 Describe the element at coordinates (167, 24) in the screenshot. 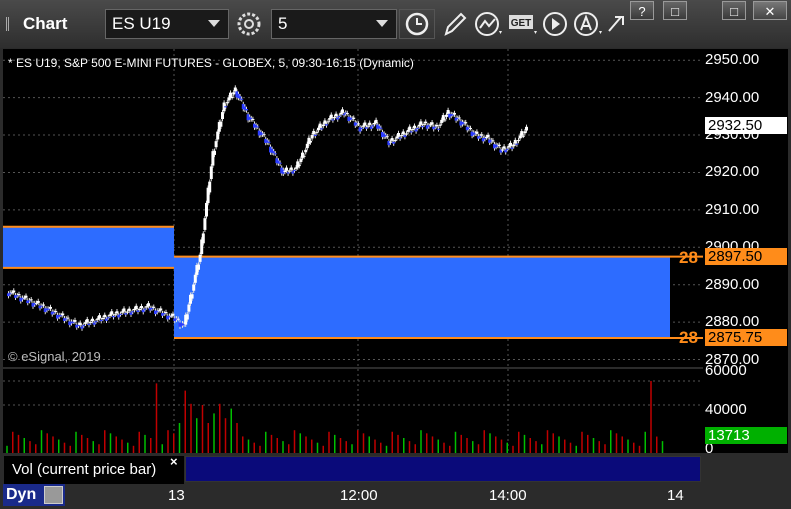

I see `symbol-combo: ES U19` at that location.